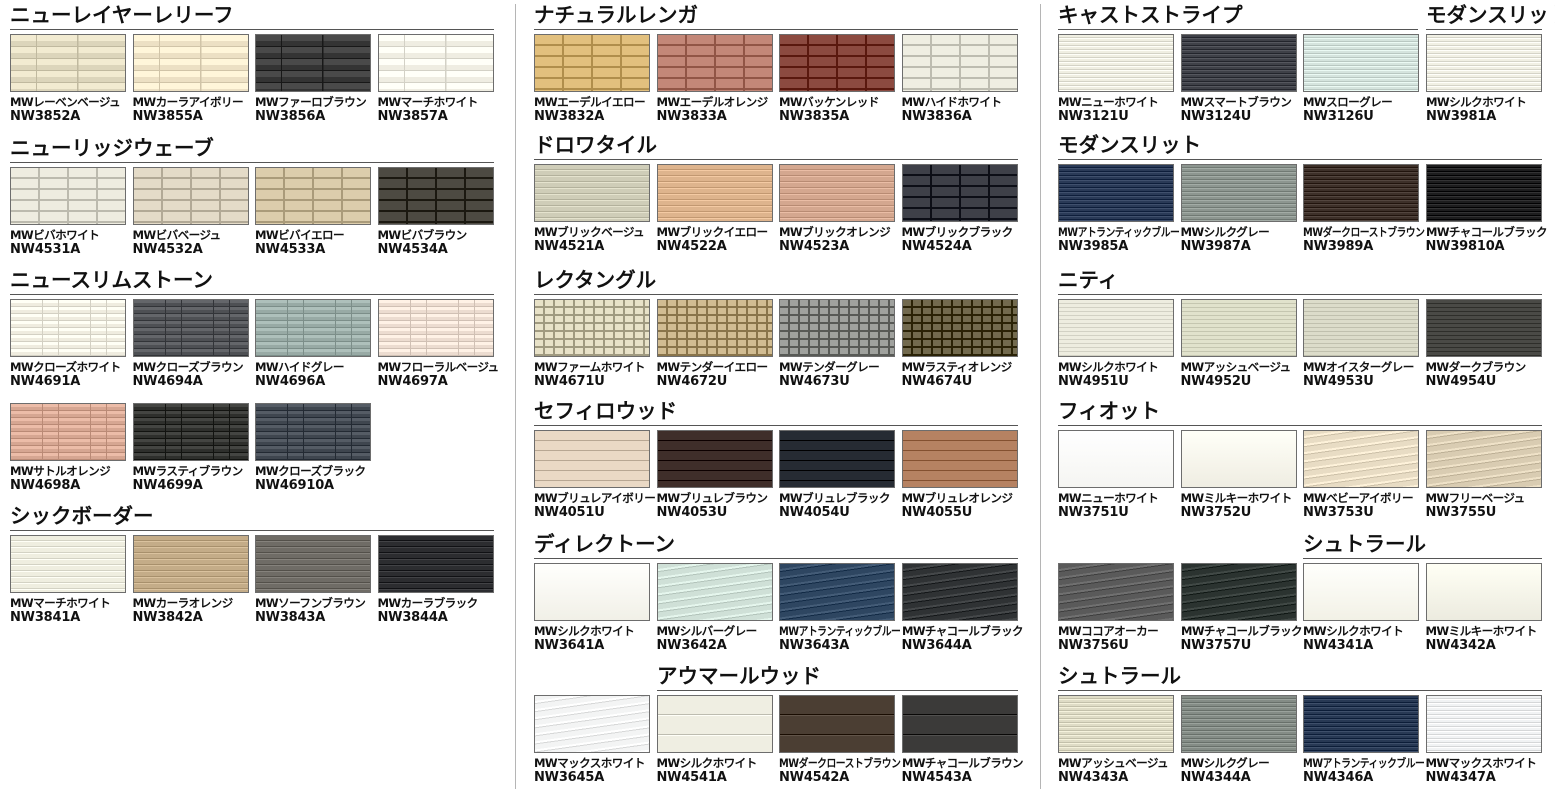  What do you see at coordinates (1362, 344) in the screenshot?
I see `color-swatch-item: MWオイスターグレー NW4953U` at bounding box center [1362, 344].